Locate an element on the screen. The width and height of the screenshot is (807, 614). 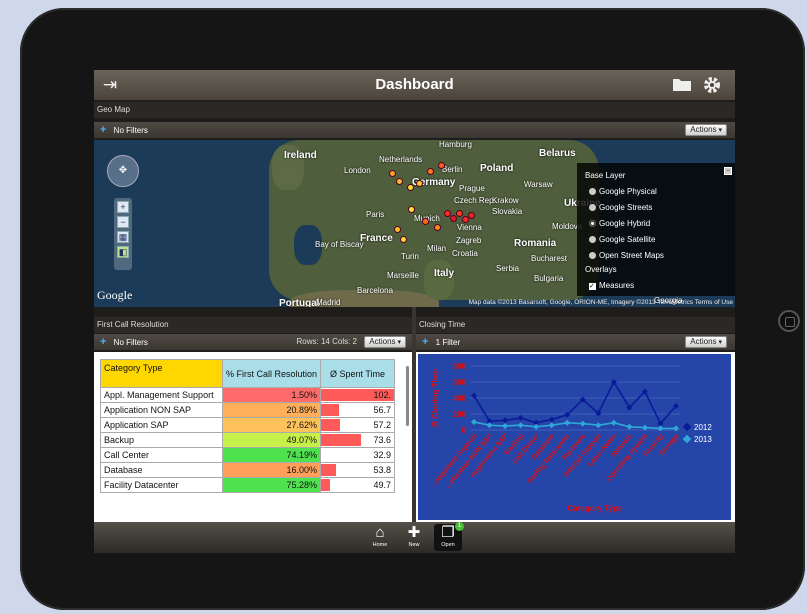
layer-option: Google Physical is located at coordinates (623, 191).